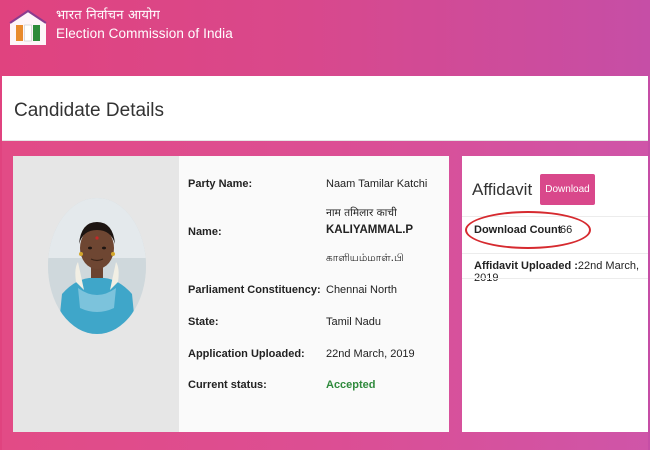 The image size is (650, 450). I want to click on candidate-photo-icon, so click(97, 266).